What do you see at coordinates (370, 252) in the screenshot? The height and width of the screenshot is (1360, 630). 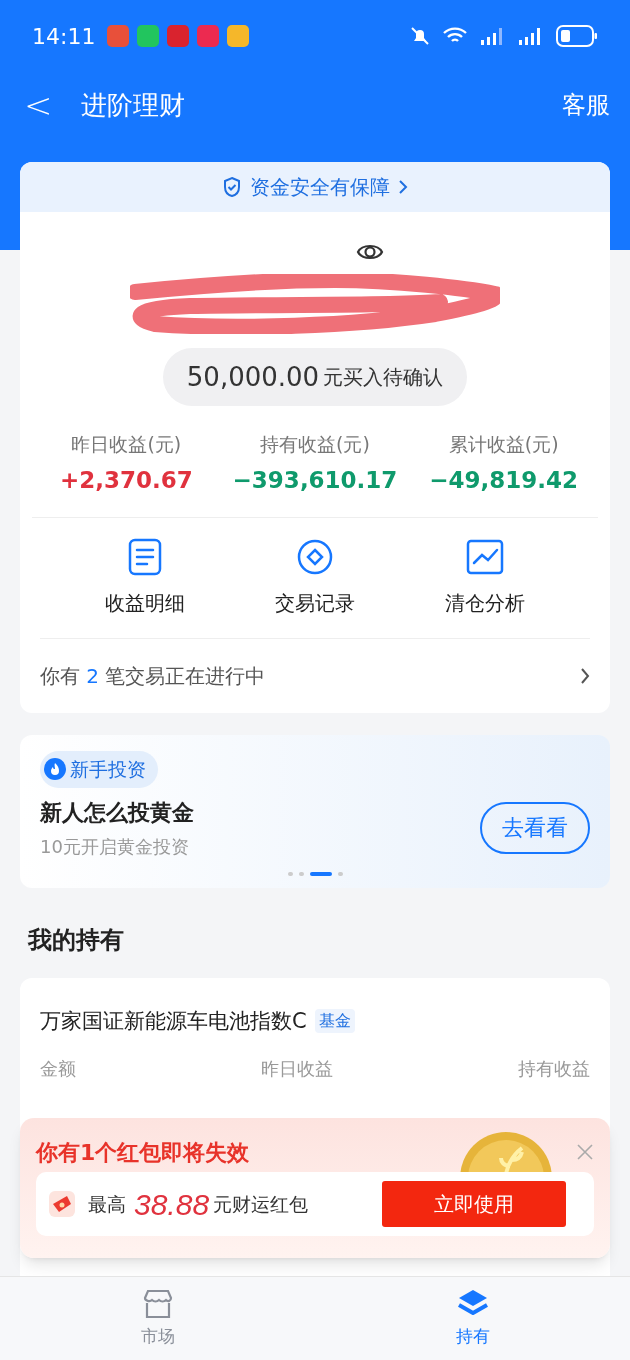 I see `eye-icon` at bounding box center [370, 252].